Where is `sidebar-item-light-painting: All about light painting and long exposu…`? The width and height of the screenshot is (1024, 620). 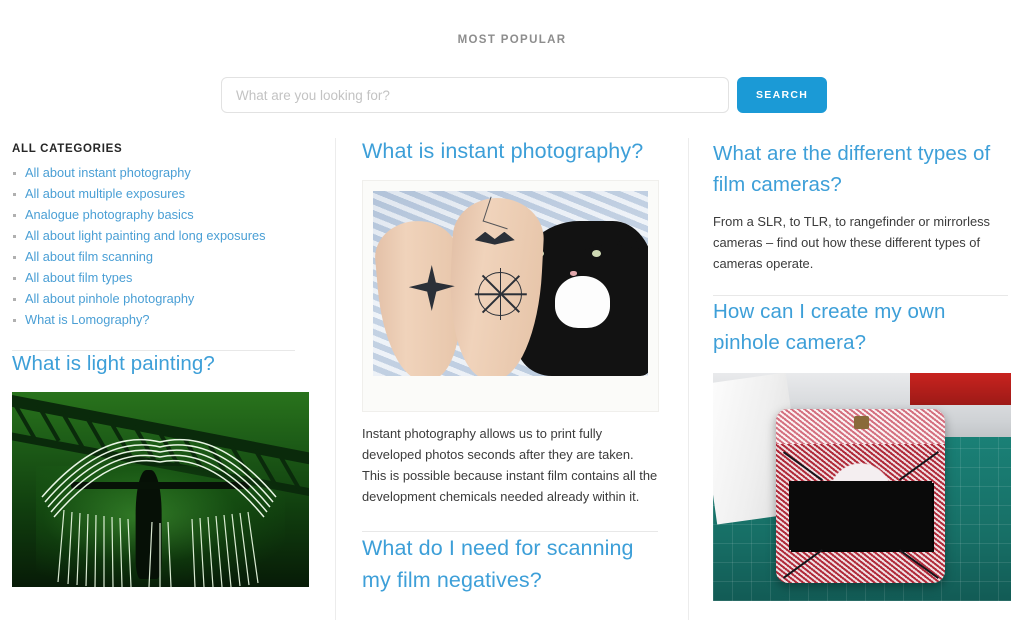
sidebar-item-light-painting: All about light painting and long exposu… is located at coordinates (145, 235).